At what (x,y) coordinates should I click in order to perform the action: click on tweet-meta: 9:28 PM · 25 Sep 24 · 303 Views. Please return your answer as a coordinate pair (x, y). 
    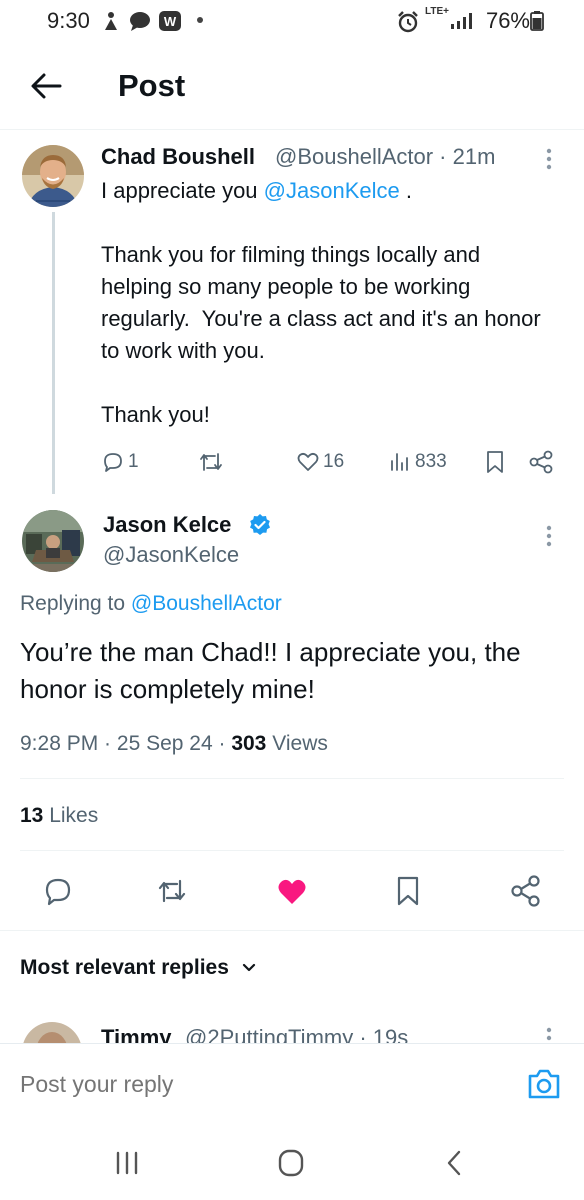
    Looking at the image, I should click on (174, 743).